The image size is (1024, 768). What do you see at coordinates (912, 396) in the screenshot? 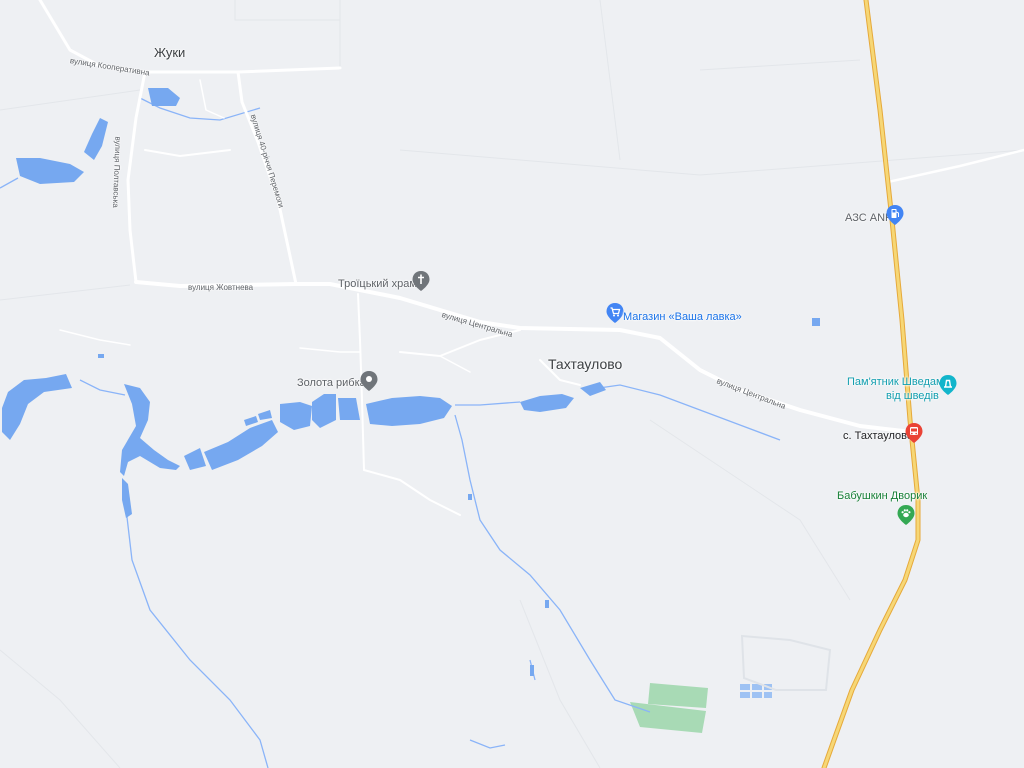
I see `poi-label-monument-line2: від шведів` at bounding box center [912, 396].